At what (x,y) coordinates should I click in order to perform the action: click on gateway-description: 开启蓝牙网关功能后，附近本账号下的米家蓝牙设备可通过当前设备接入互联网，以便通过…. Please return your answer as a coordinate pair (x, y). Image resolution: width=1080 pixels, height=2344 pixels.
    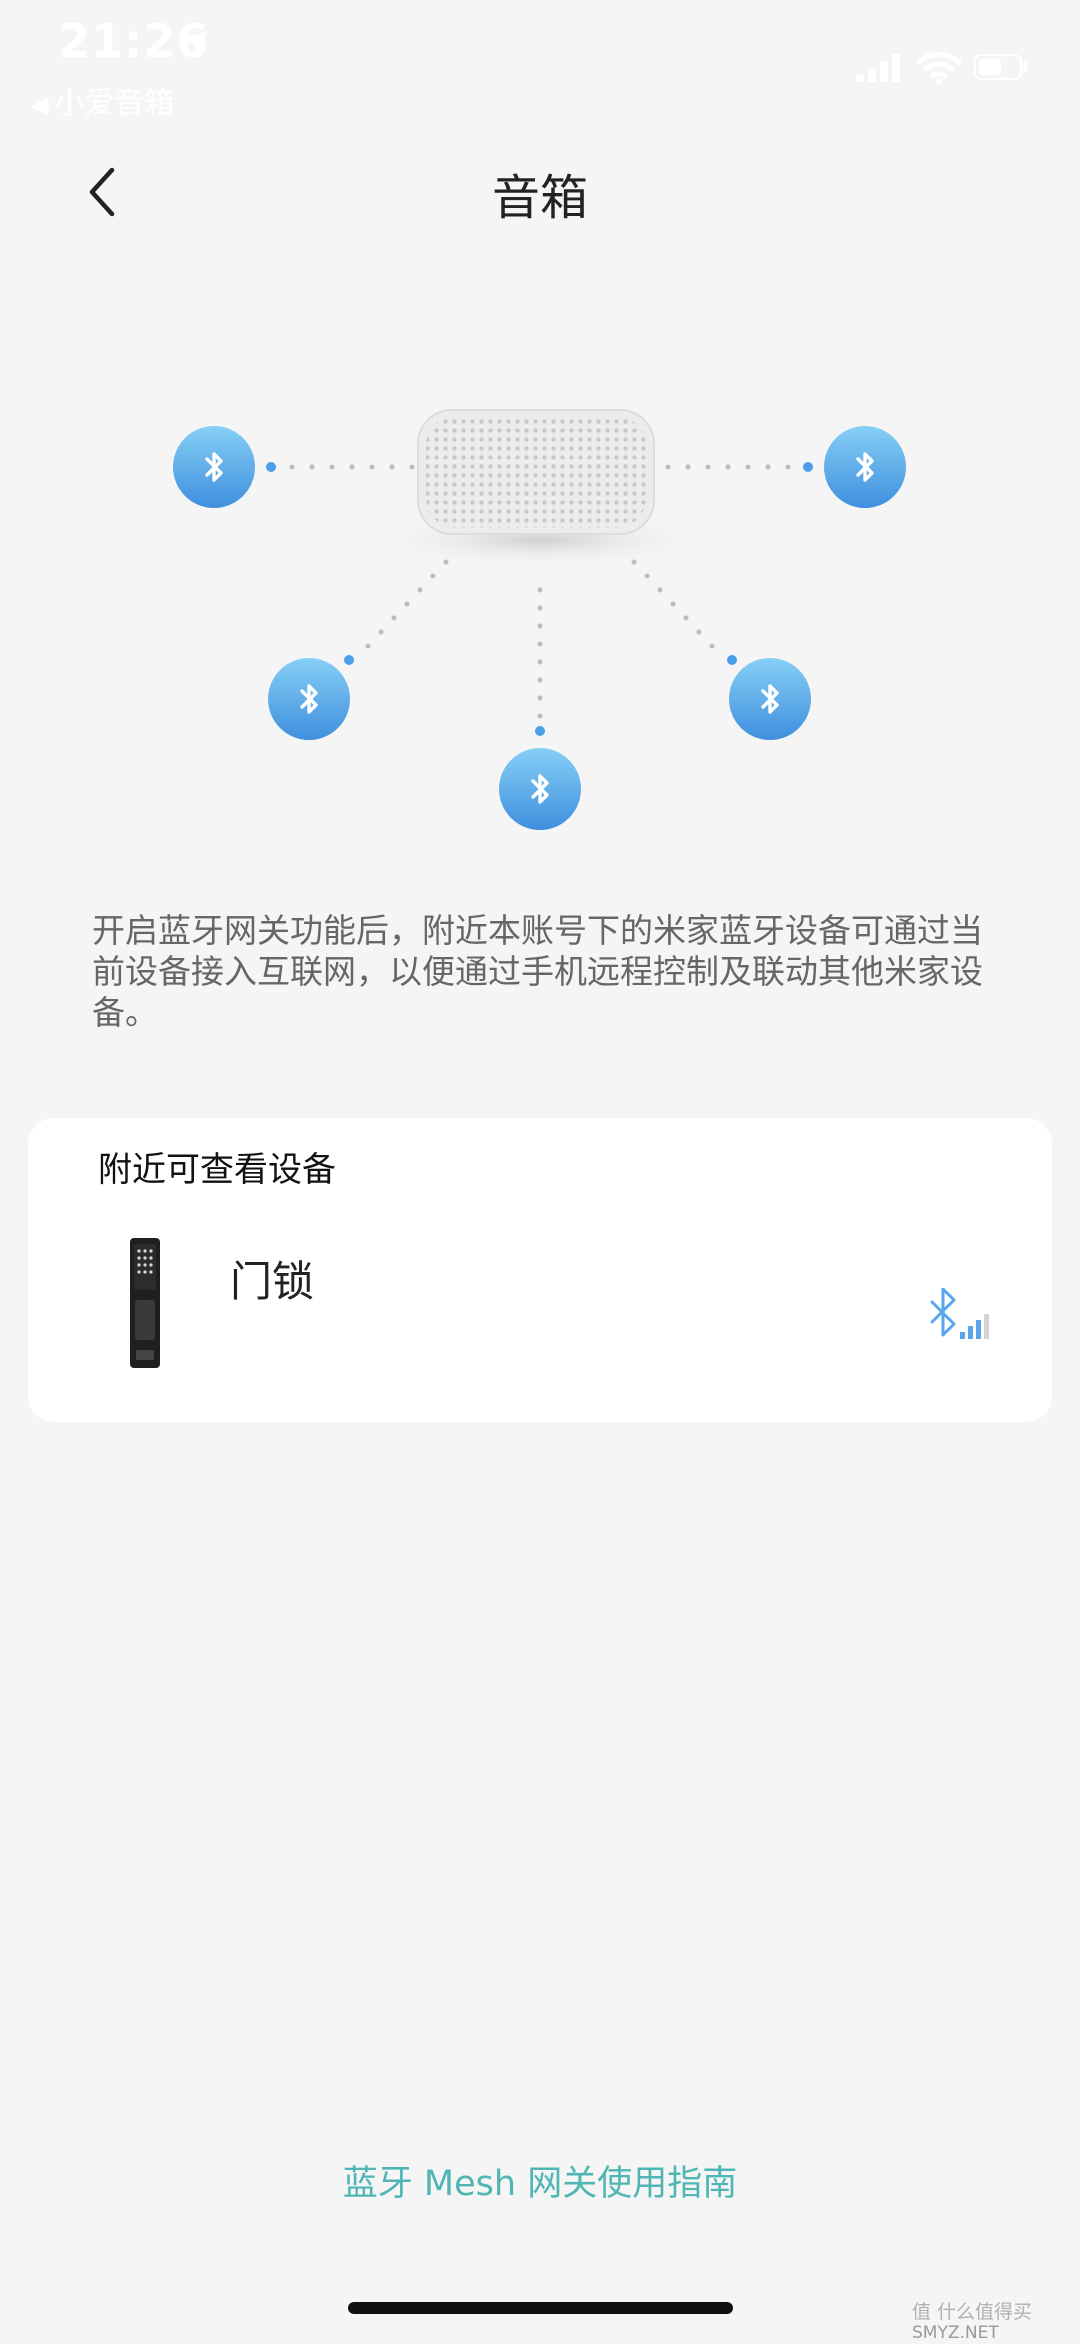
    Looking at the image, I should click on (537, 971).